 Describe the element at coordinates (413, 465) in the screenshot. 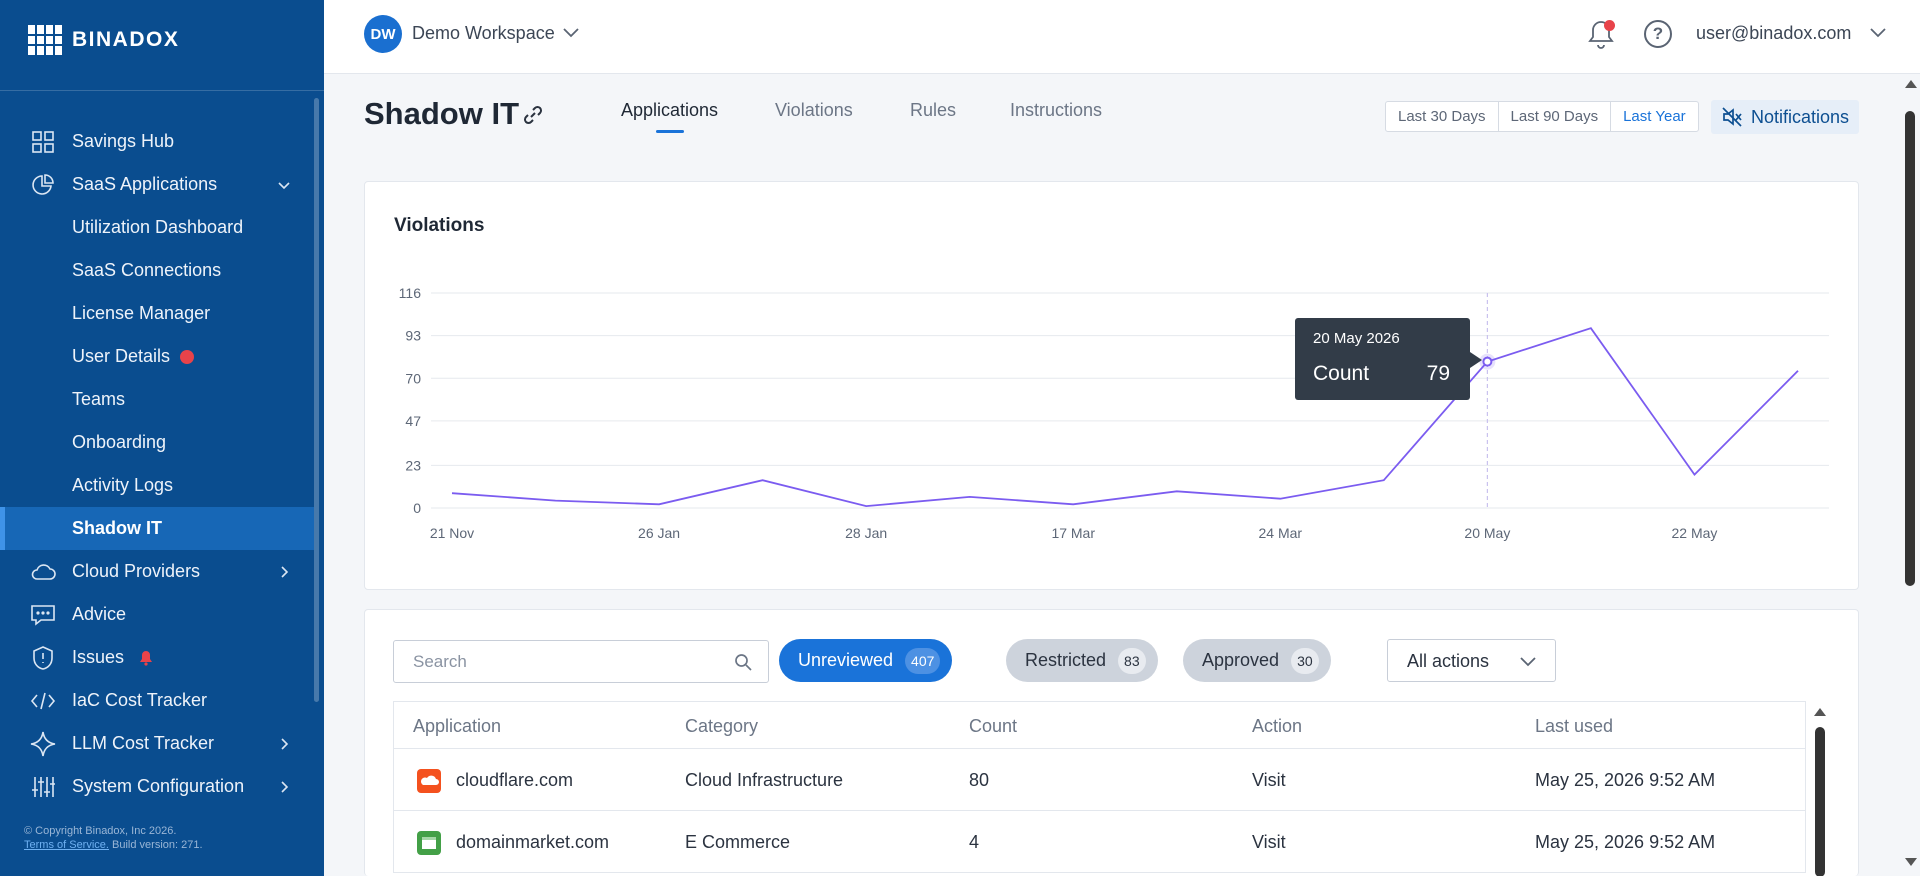

I see `y-tick-label: 23` at that location.